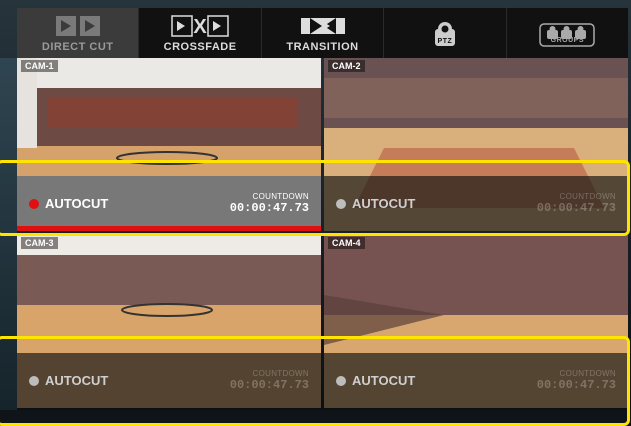 The width and height of the screenshot is (631, 426). I want to click on camera-label: CAM-4, so click(346, 243).